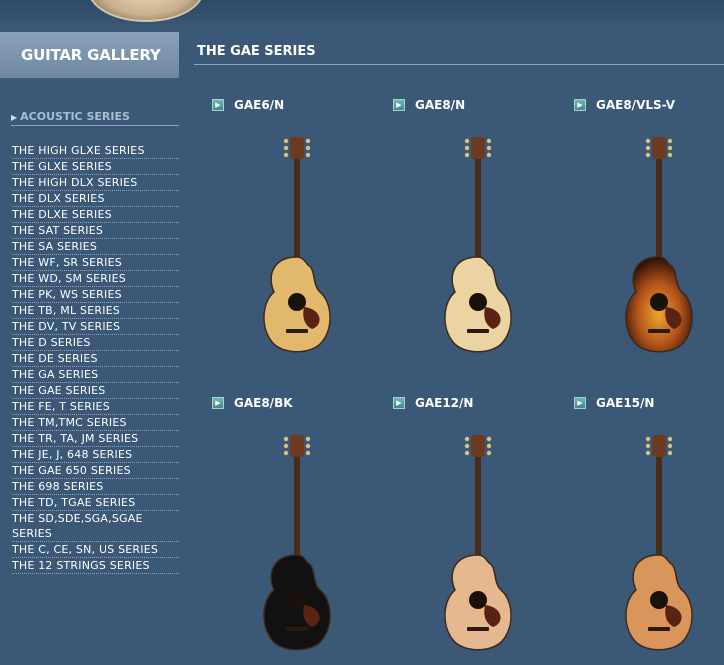  What do you see at coordinates (95, 327) in the screenshot?
I see `sidebar-item: THE DV, TV SERIES` at bounding box center [95, 327].